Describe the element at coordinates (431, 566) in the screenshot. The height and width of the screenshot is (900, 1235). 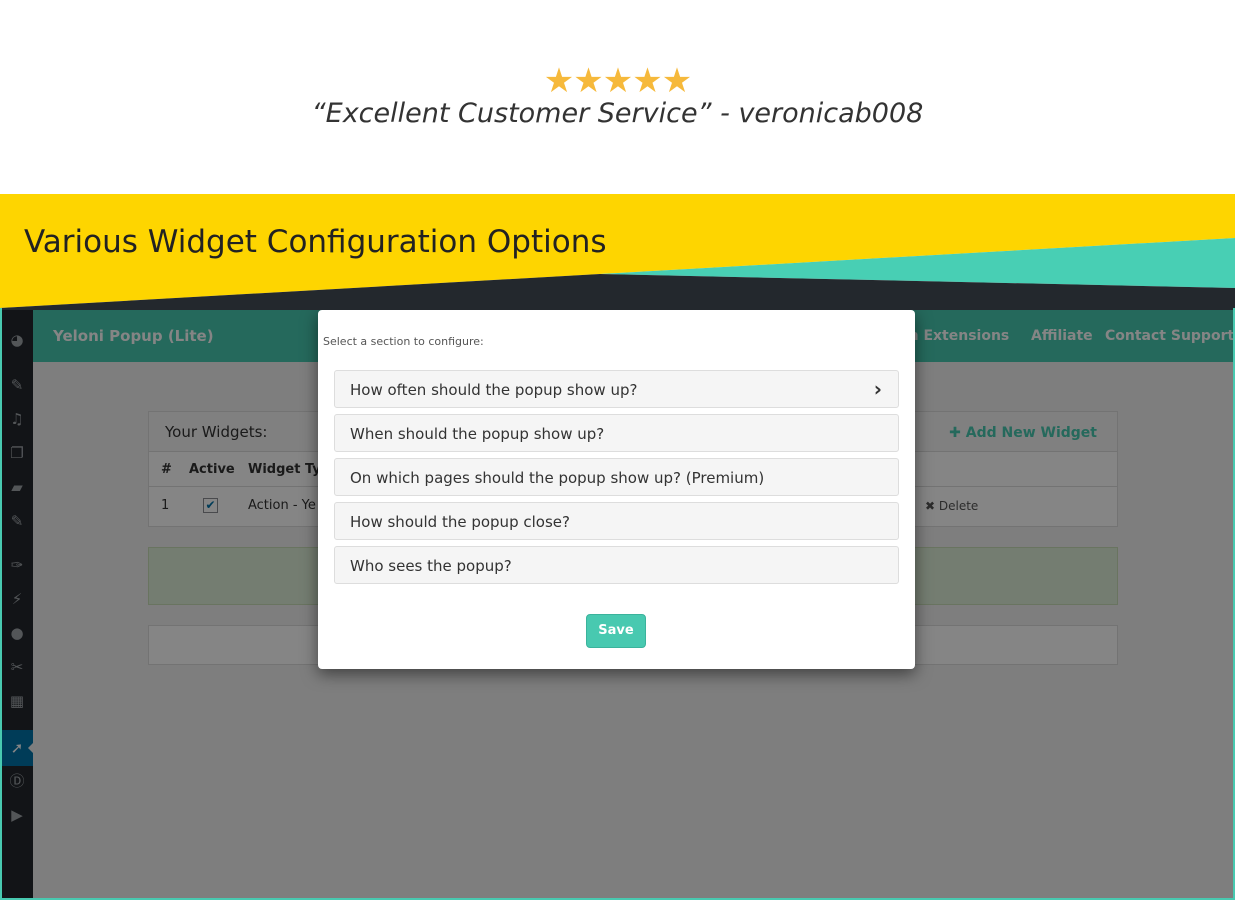
I see `section-label: Who sees the popup?` at that location.